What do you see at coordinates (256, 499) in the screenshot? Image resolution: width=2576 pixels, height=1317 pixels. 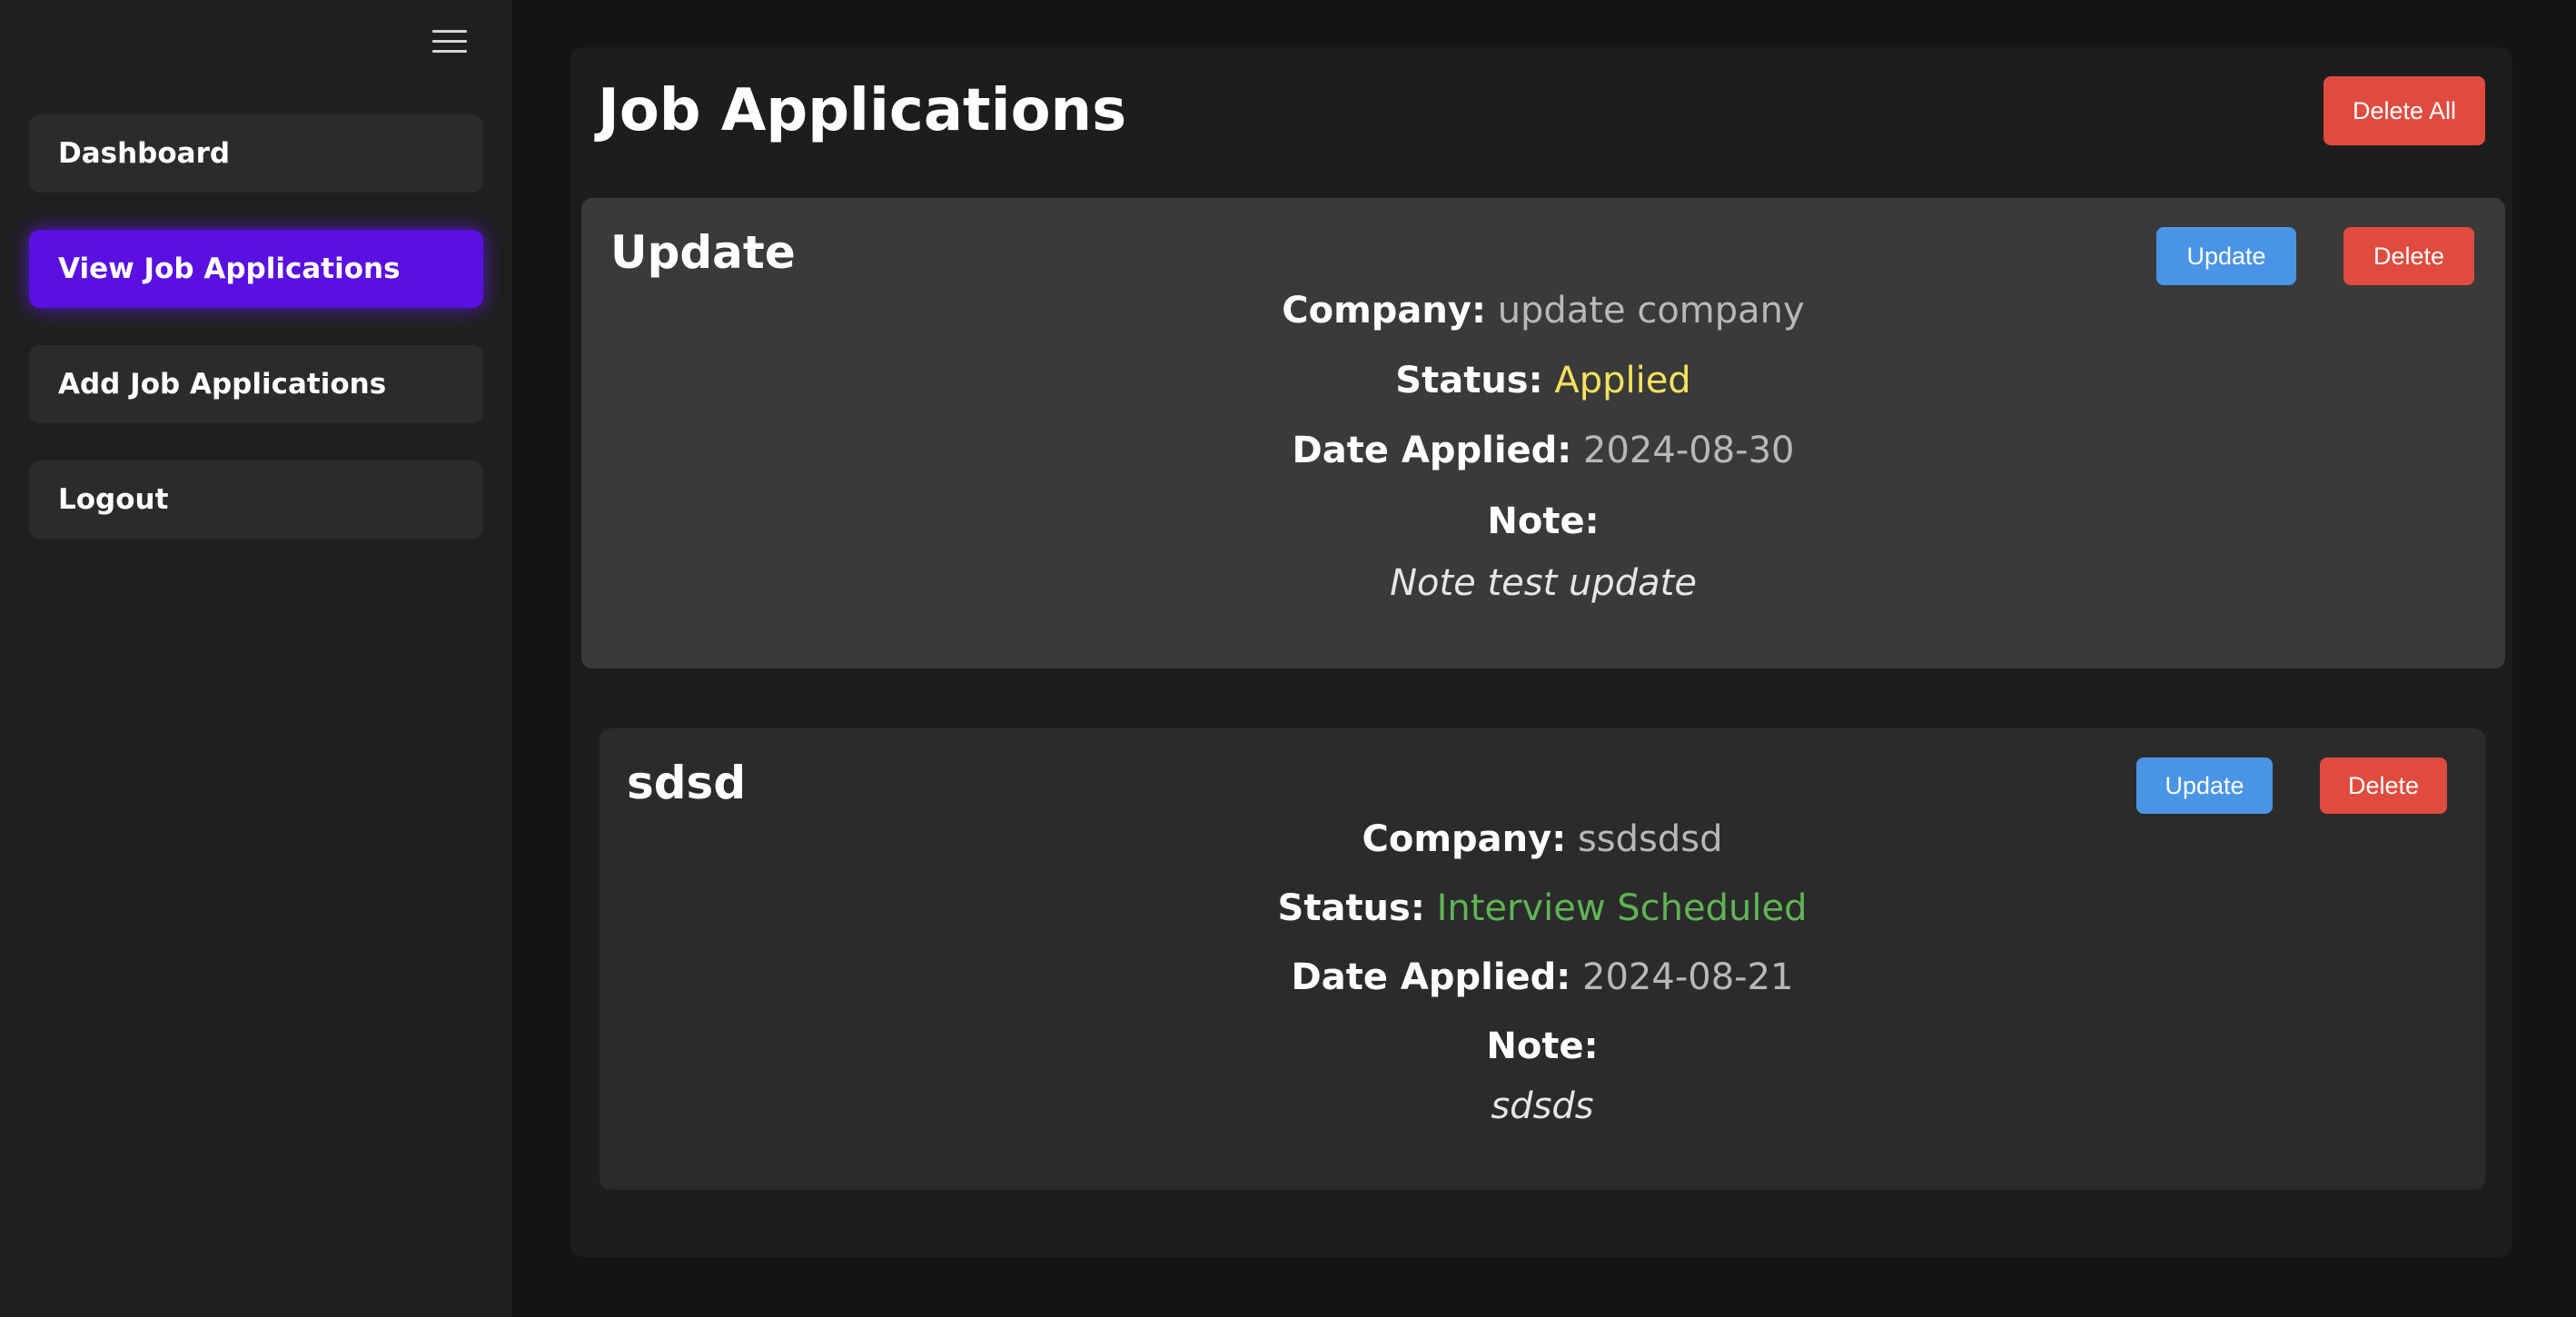 I see `sidebar-item-logout: Logout` at bounding box center [256, 499].